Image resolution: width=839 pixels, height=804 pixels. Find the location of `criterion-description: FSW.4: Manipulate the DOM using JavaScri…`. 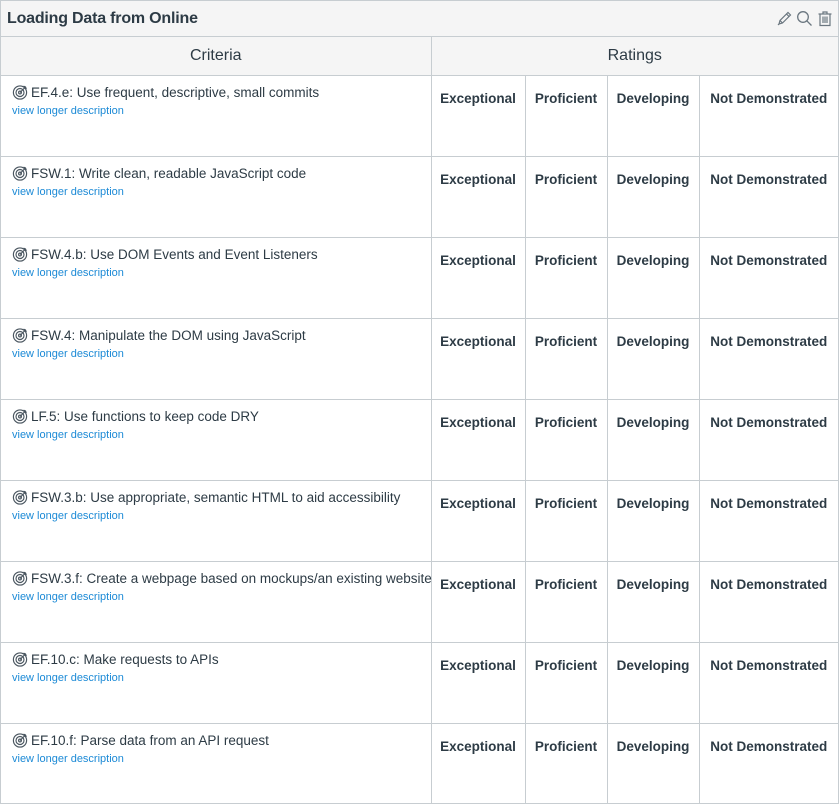

criterion-description: FSW.4: Manipulate the DOM using JavaScri… is located at coordinates (168, 335).